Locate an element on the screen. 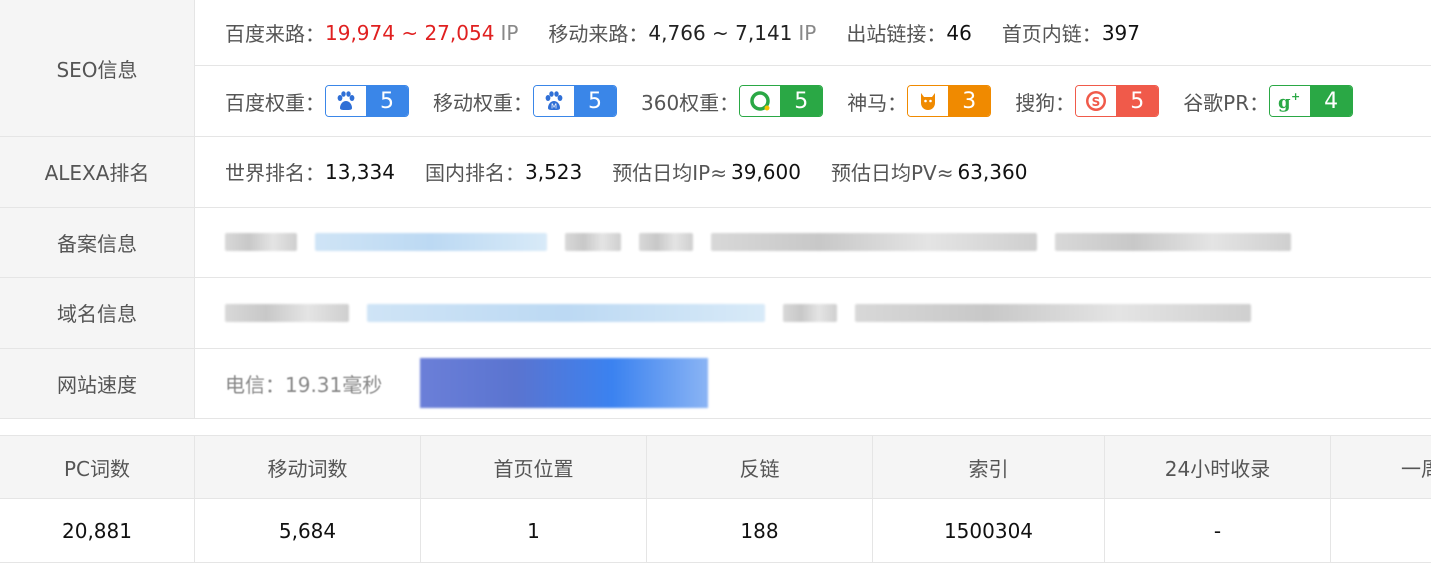  seo-info-label-text: SEO信息 is located at coordinates (97, 69).